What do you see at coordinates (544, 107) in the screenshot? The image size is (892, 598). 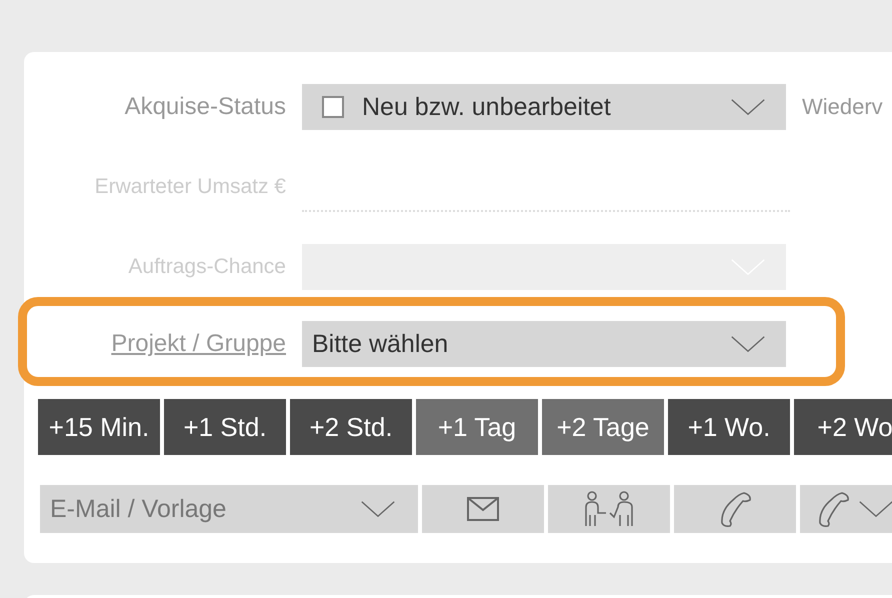 I see `select-field: Neu bzw. unbearbeitet` at bounding box center [544, 107].